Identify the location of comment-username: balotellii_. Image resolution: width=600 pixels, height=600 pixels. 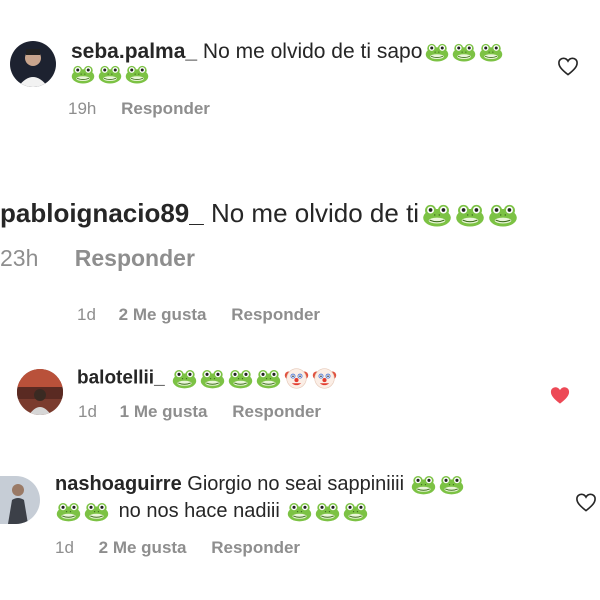
(121, 378).